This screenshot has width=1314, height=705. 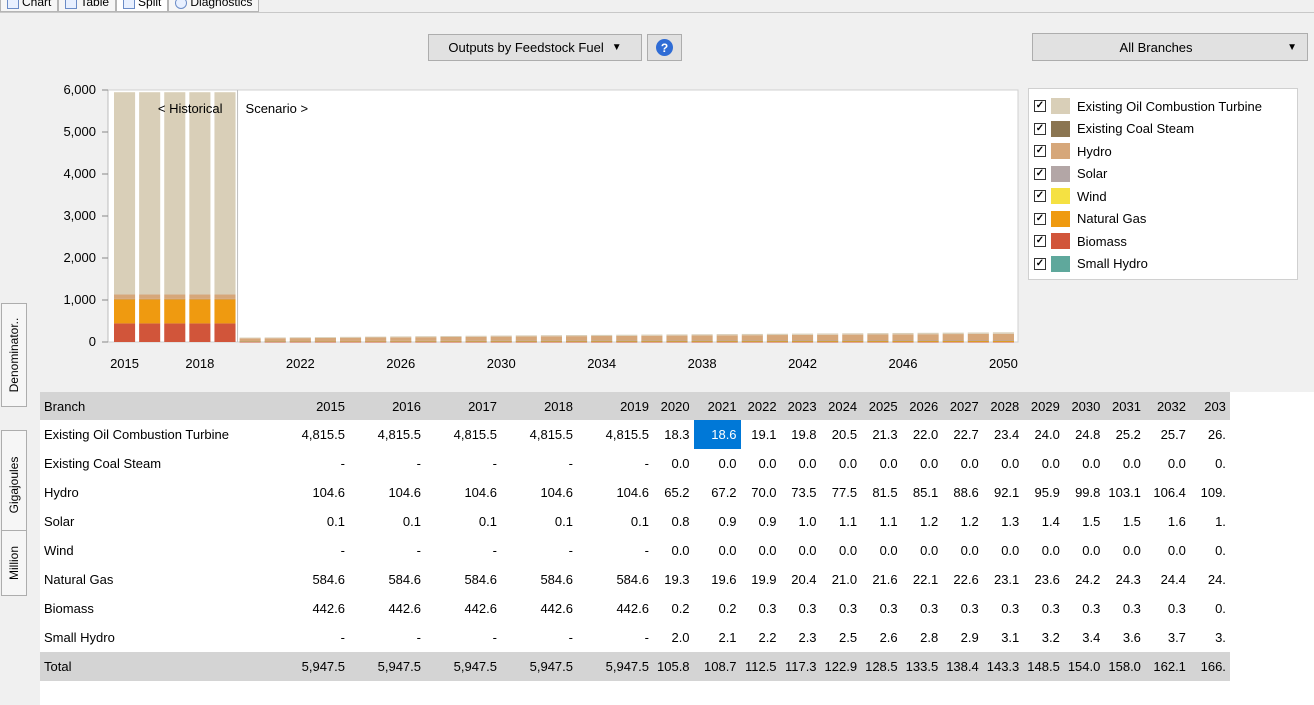 What do you see at coordinates (1003, 579) in the screenshot?
I see `table-cell: 23.1` at bounding box center [1003, 579].